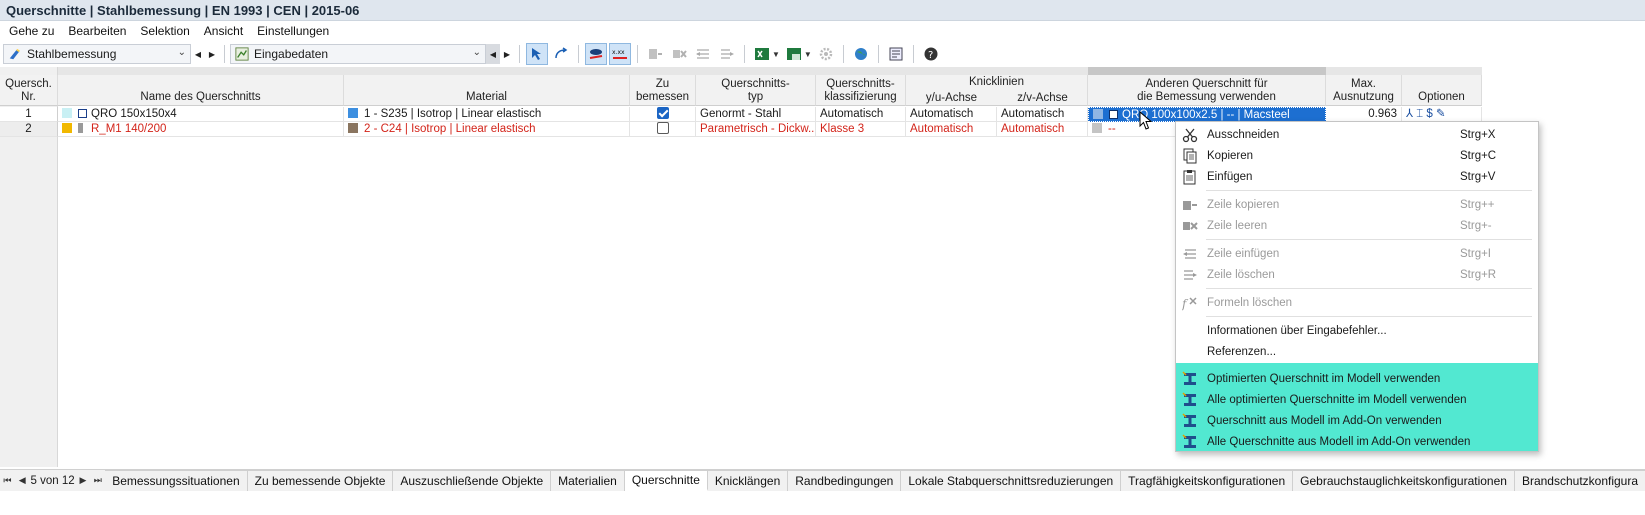 The width and height of the screenshot is (1645, 515). I want to click on col-design-header: Zu bemessen, so click(663, 90).